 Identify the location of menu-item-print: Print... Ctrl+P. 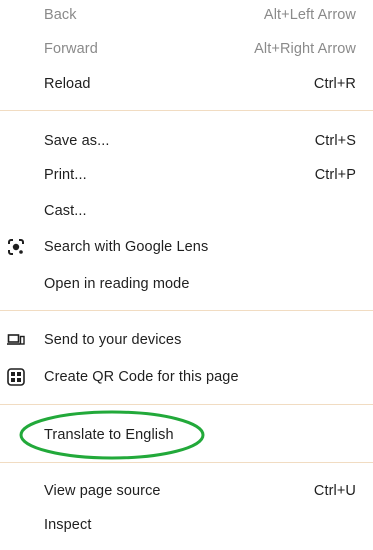
(186, 175).